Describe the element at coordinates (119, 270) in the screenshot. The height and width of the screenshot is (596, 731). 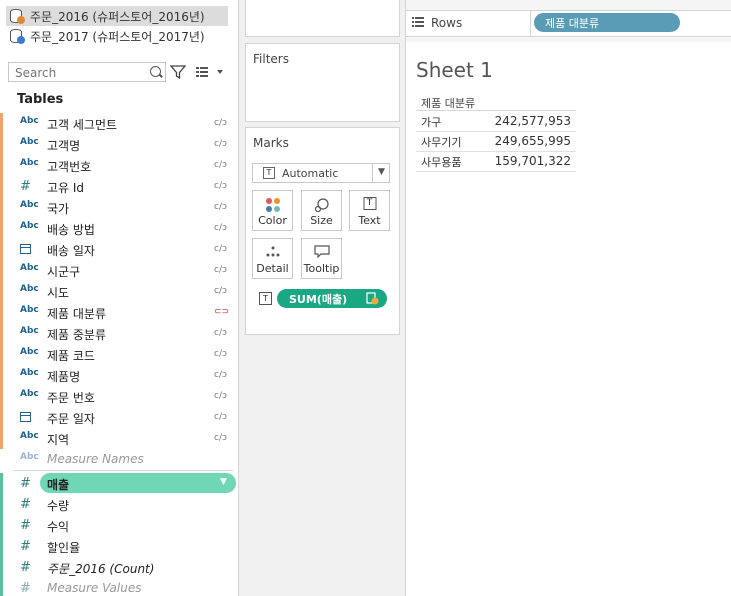
I see `field-item: Abc 시군구 c/ɔ` at that location.